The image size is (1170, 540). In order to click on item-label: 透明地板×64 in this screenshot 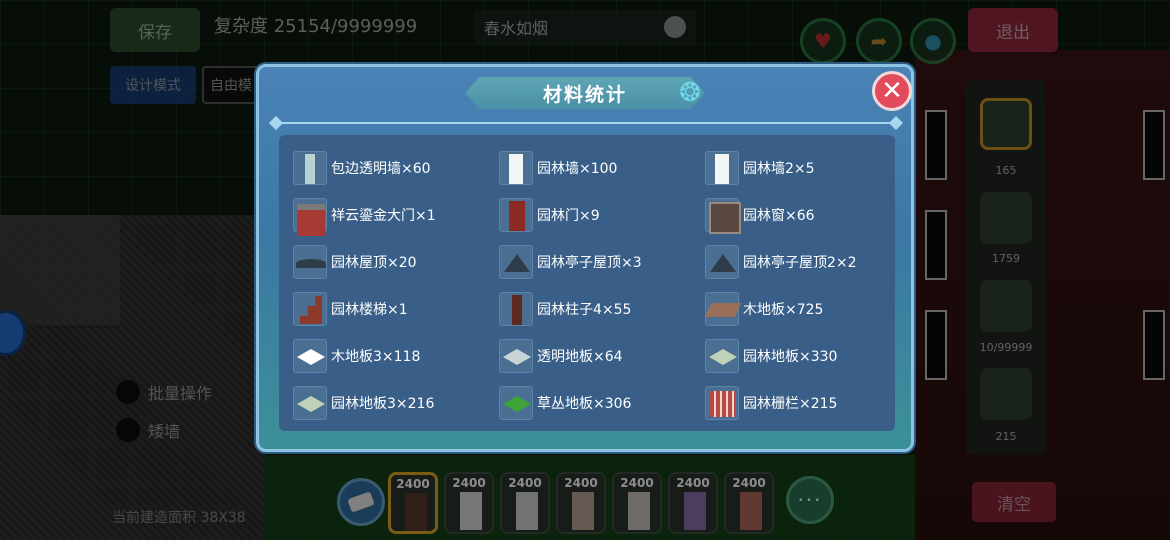, I will do `click(580, 357)`.